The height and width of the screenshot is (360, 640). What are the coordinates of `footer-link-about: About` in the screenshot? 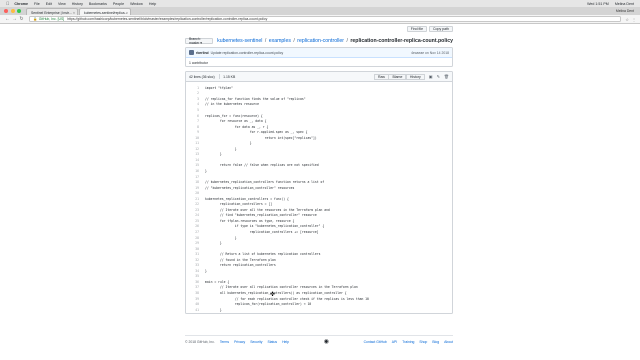 It's located at (448, 342).